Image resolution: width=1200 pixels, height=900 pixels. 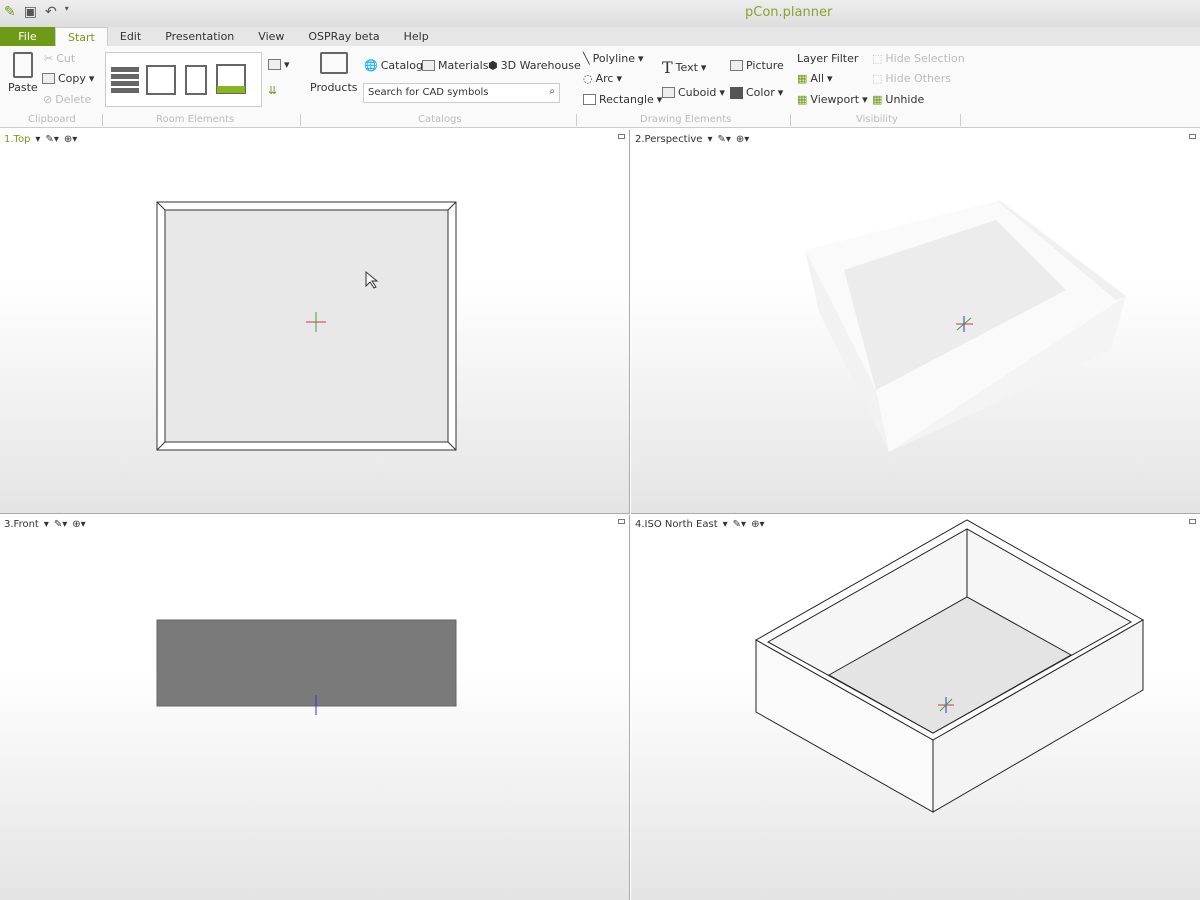 I want to click on rectangle-button: Rectangle ▾, so click(x=622, y=99).